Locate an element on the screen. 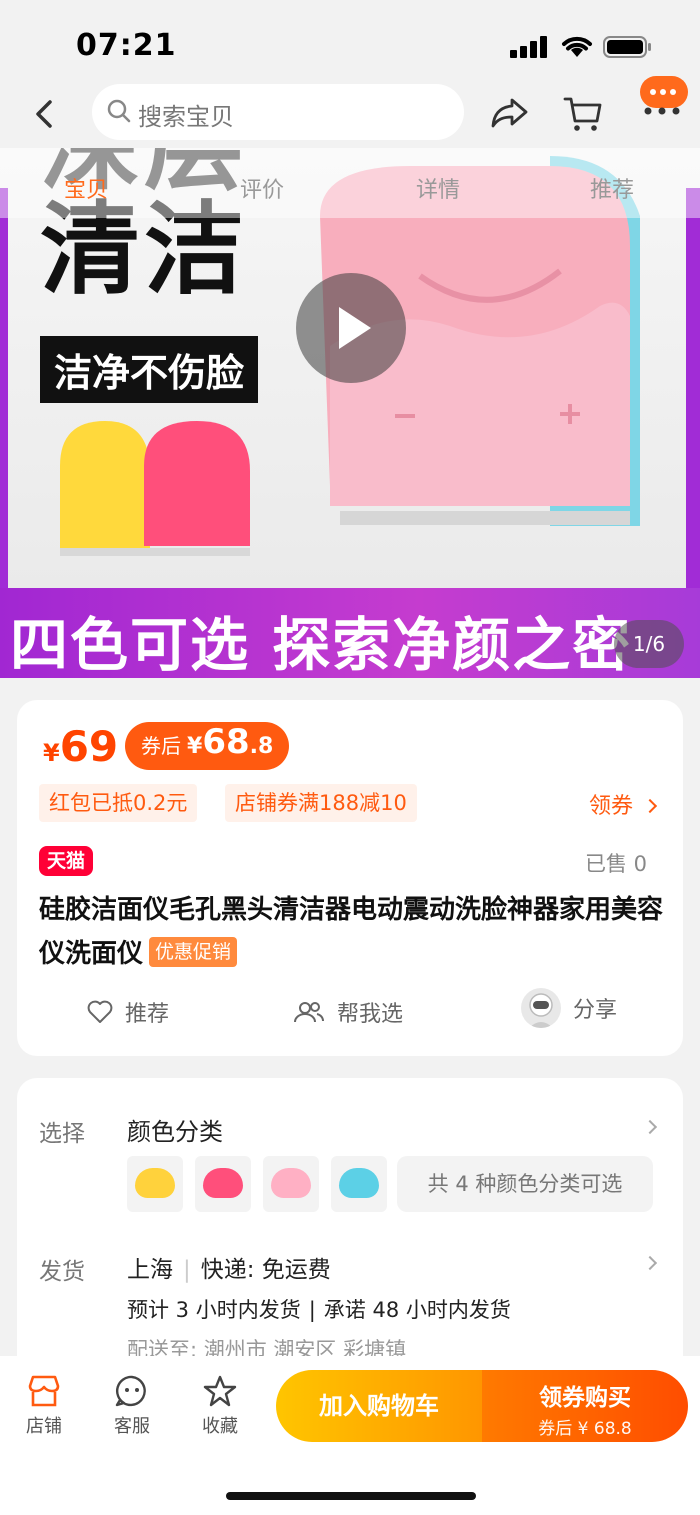  tab-recommend: 推荐 is located at coordinates (612, 188).